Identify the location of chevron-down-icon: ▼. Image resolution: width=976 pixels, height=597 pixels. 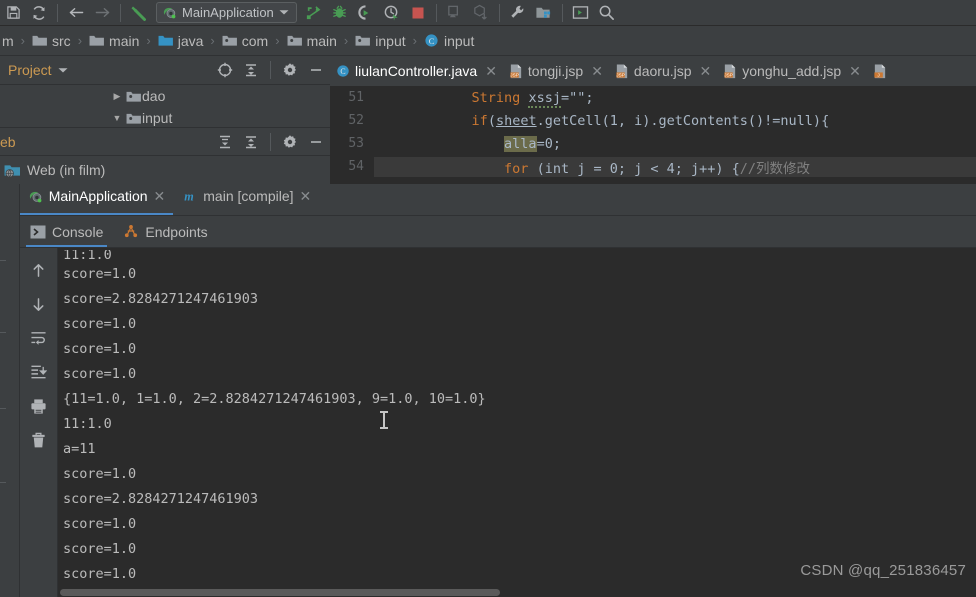
(117, 118).